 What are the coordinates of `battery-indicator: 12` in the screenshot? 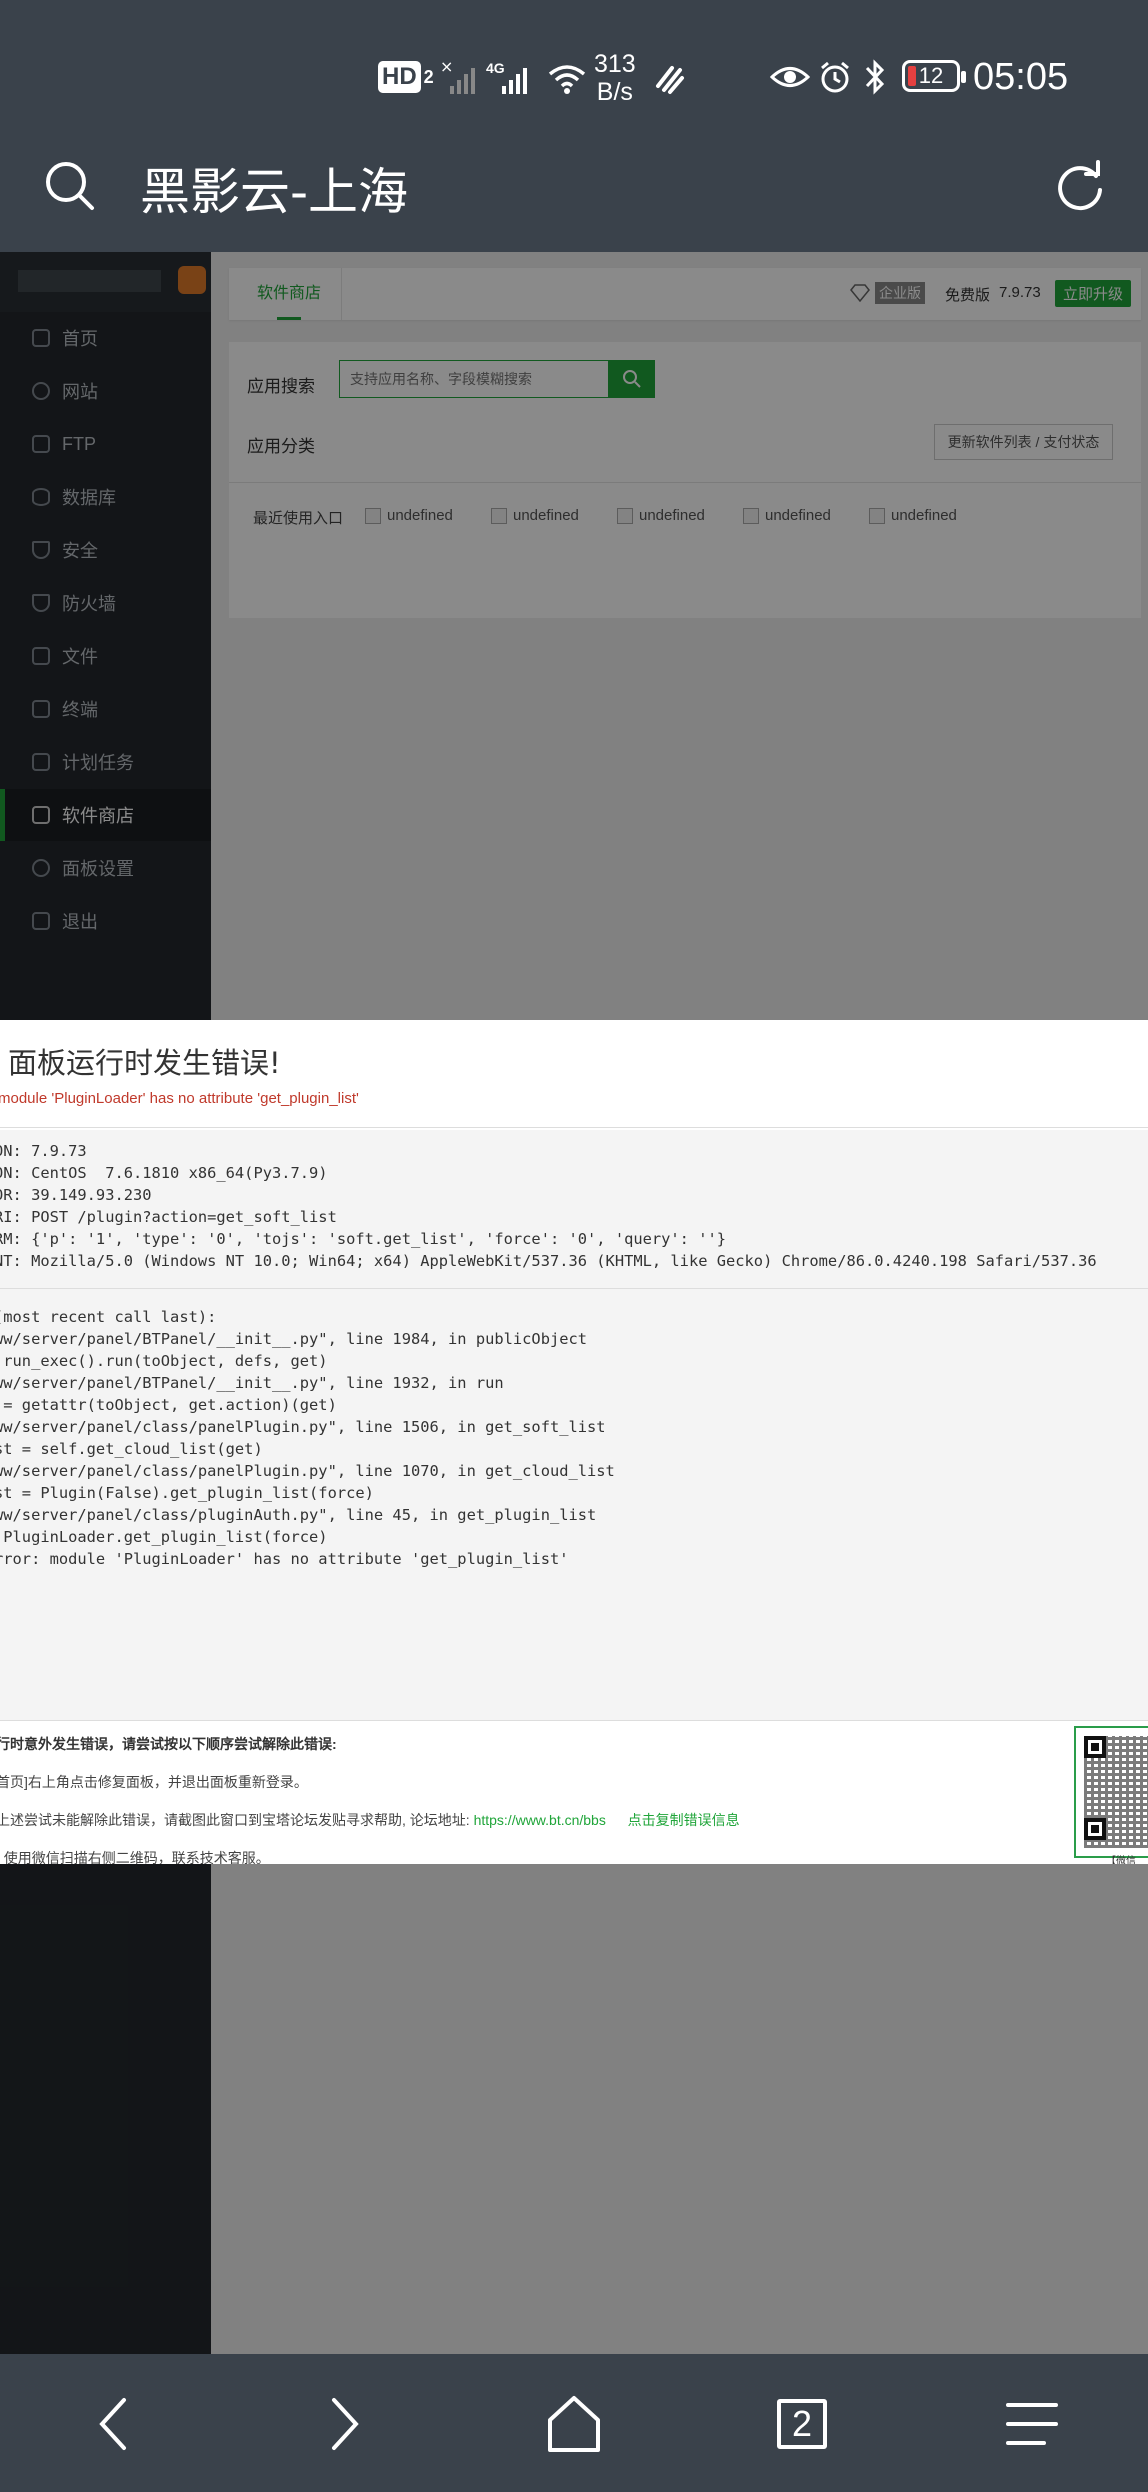 It's located at (934, 76).